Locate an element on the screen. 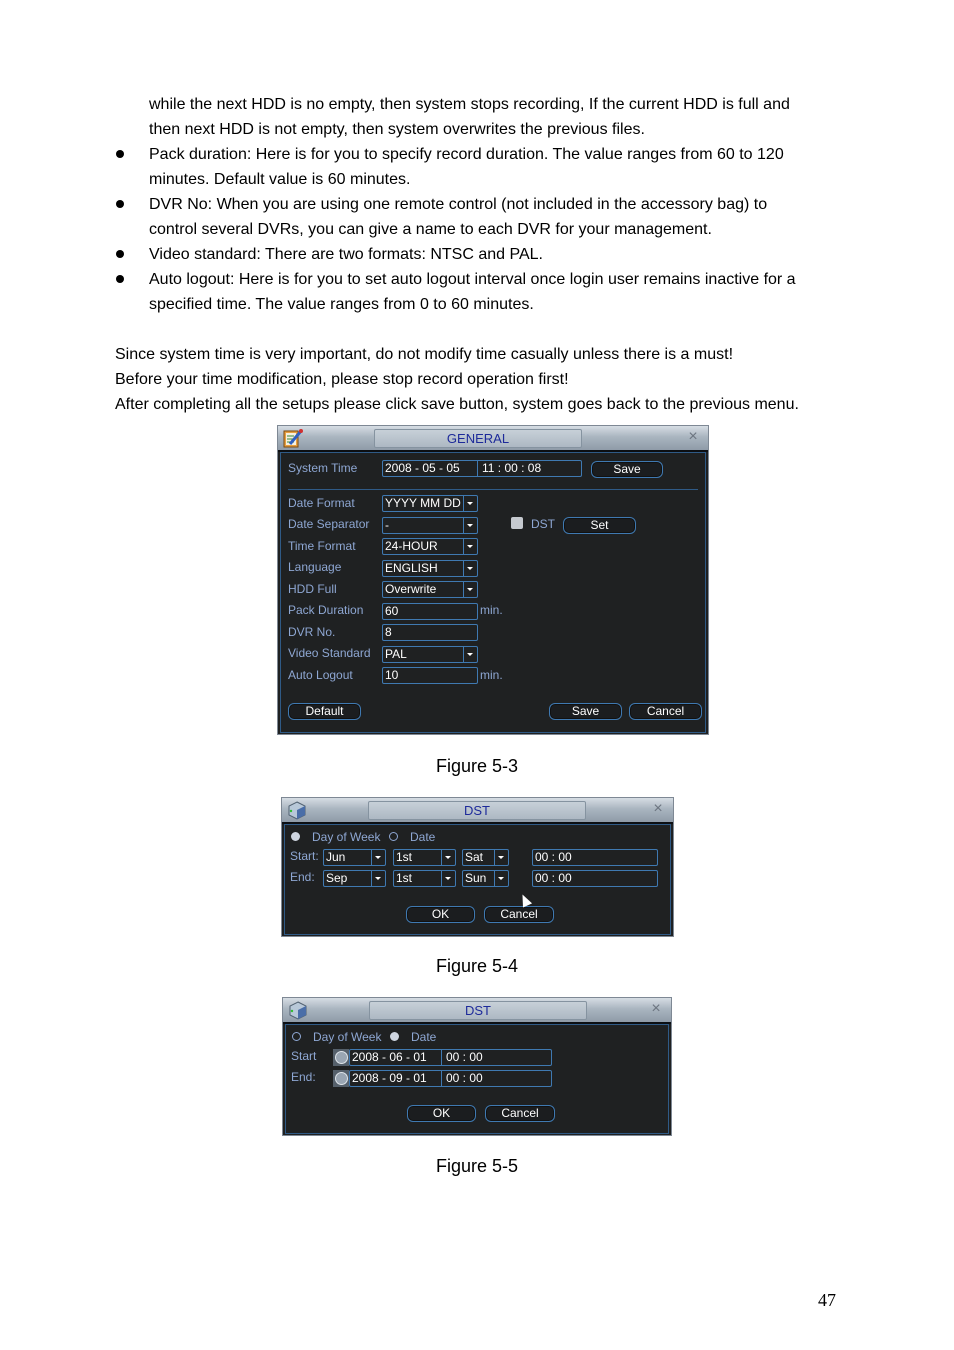 The image size is (954, 1350). dst-set-button: Set is located at coordinates (599, 525).